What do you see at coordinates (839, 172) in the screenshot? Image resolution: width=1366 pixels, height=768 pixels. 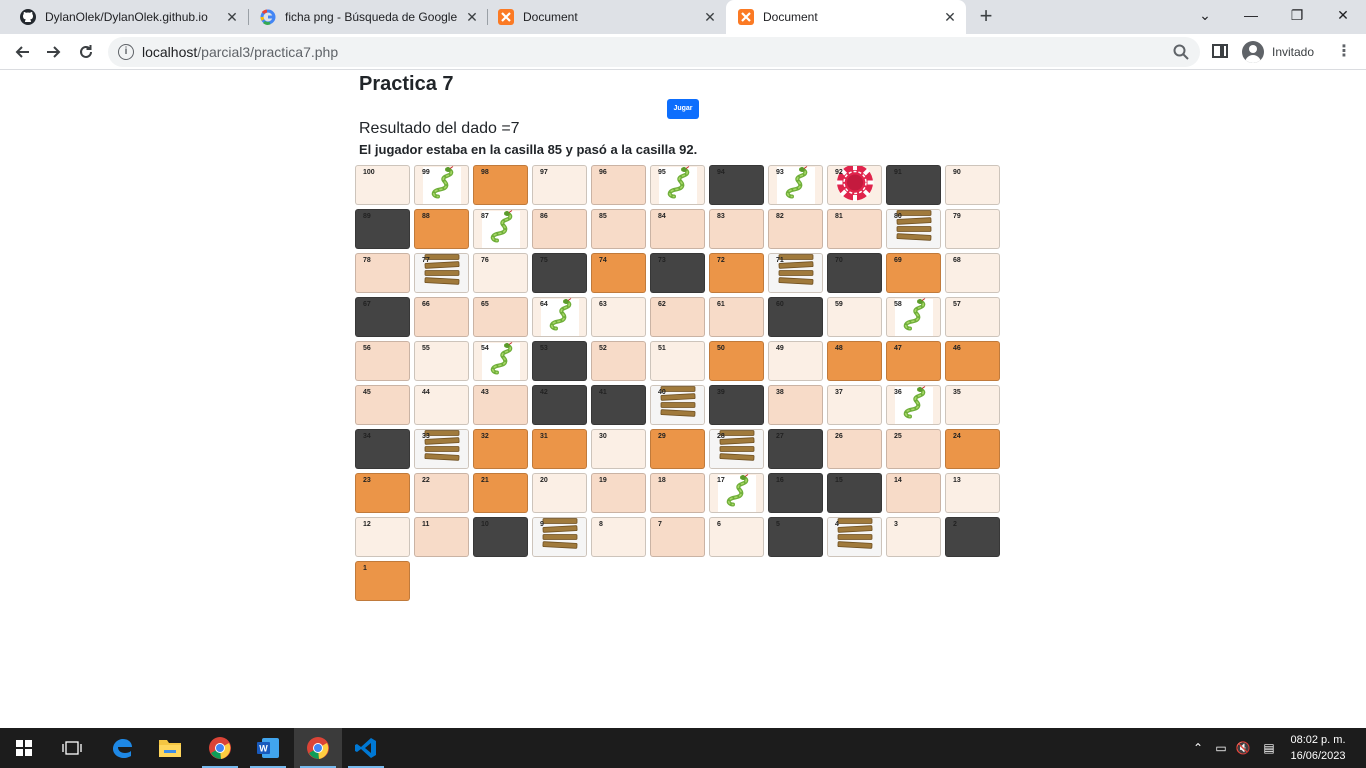 I see `cell-number: 92` at bounding box center [839, 172].